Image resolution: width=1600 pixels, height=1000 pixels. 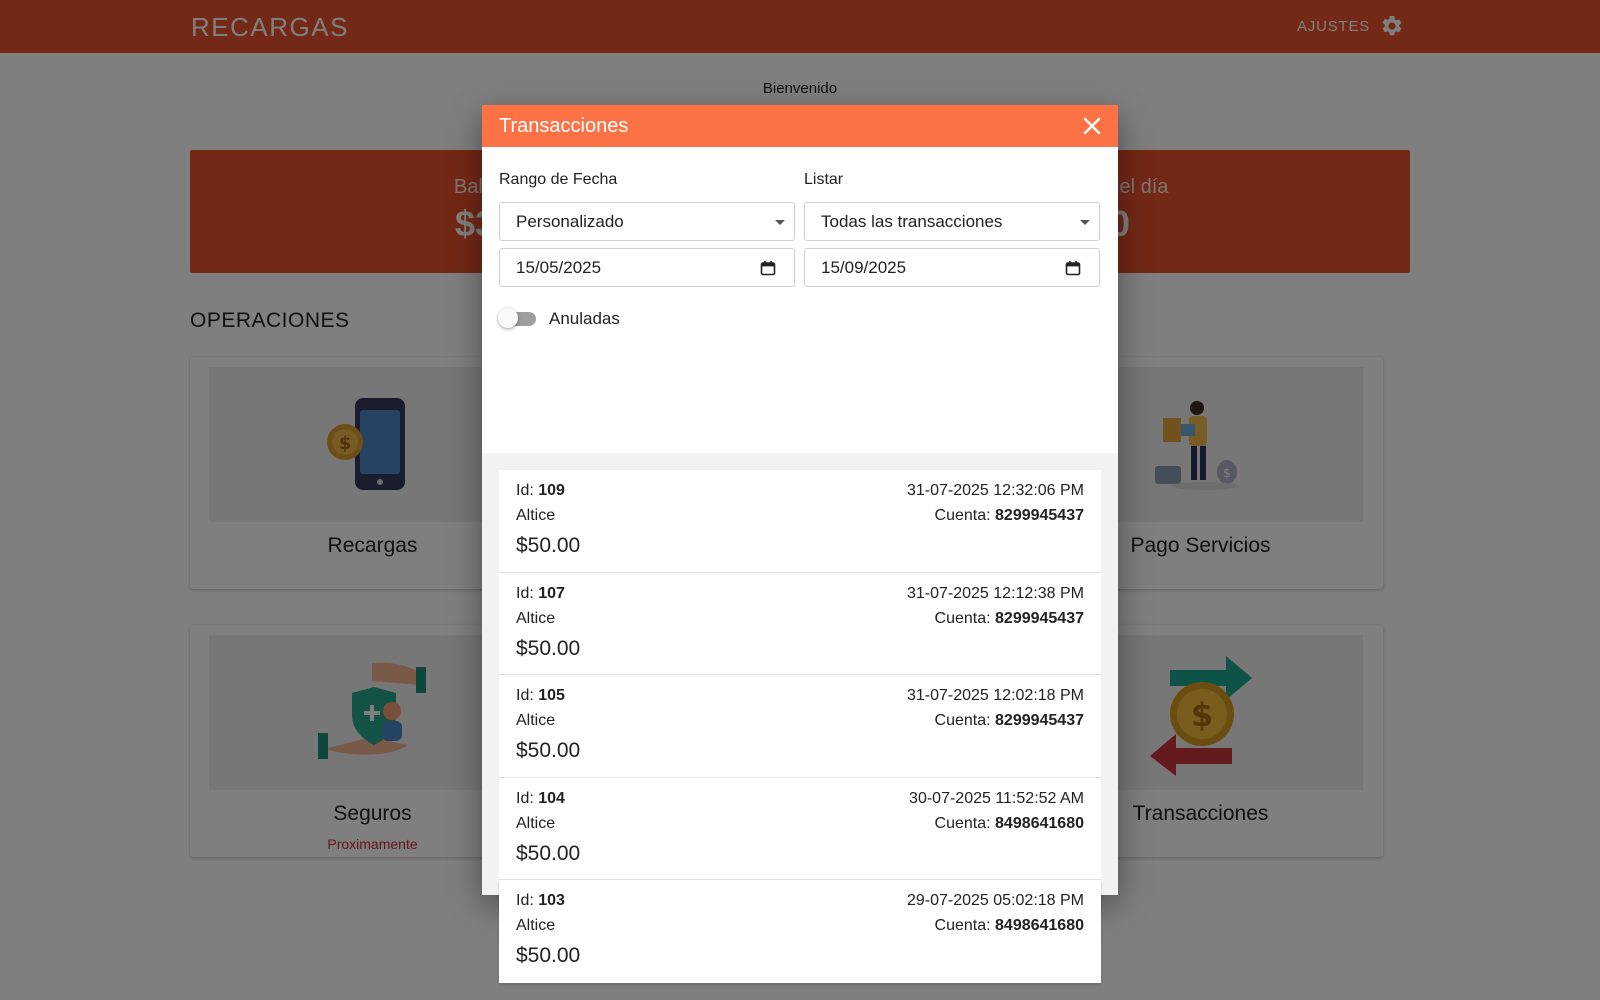 I want to click on close-button, so click(x=1092, y=126).